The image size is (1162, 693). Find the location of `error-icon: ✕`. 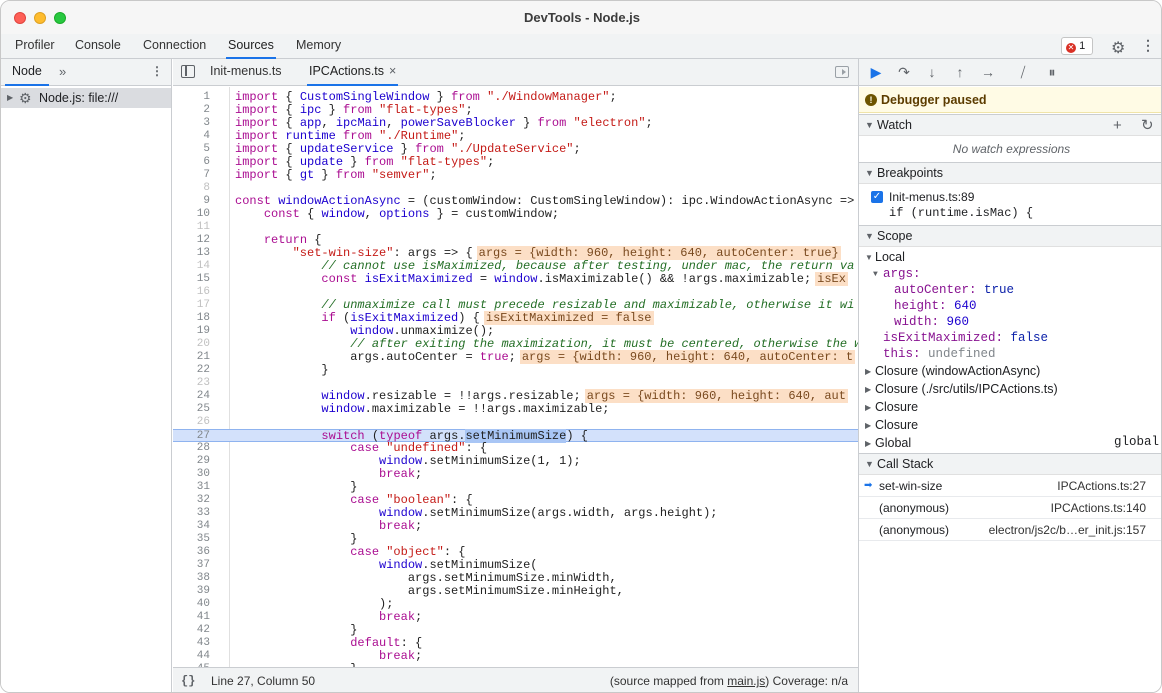

error-icon: ✕ is located at coordinates (1071, 48).